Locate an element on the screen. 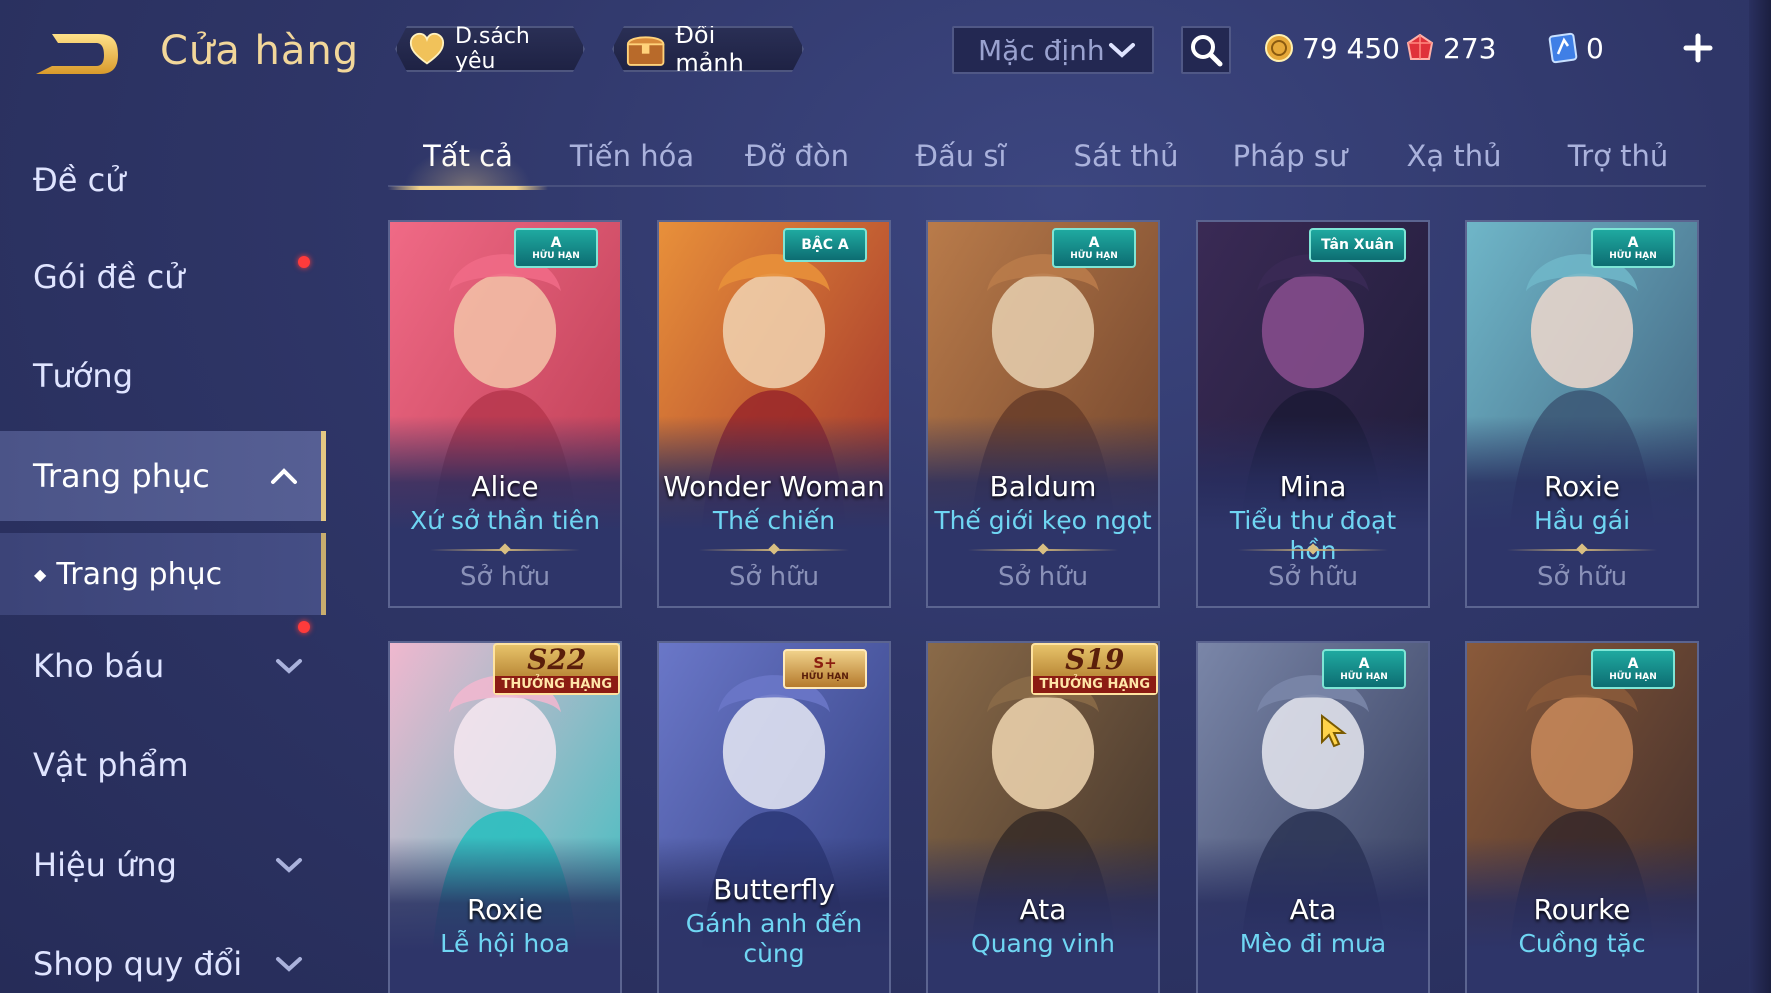  back-arrow-icon is located at coordinates (77, 54).